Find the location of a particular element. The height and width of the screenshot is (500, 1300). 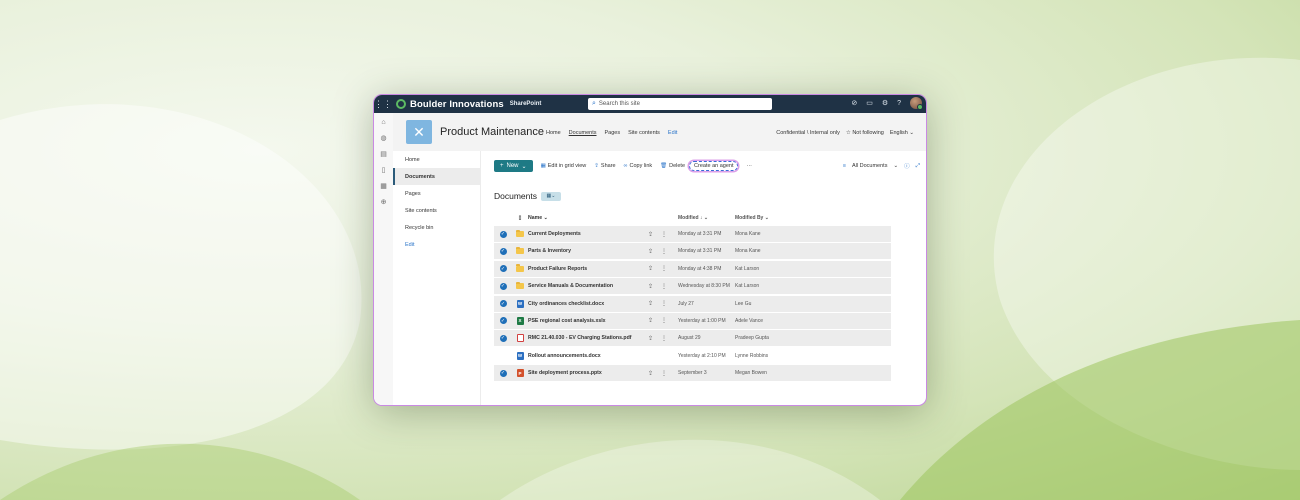

new-button: + New ⌄ is located at coordinates (513, 166).